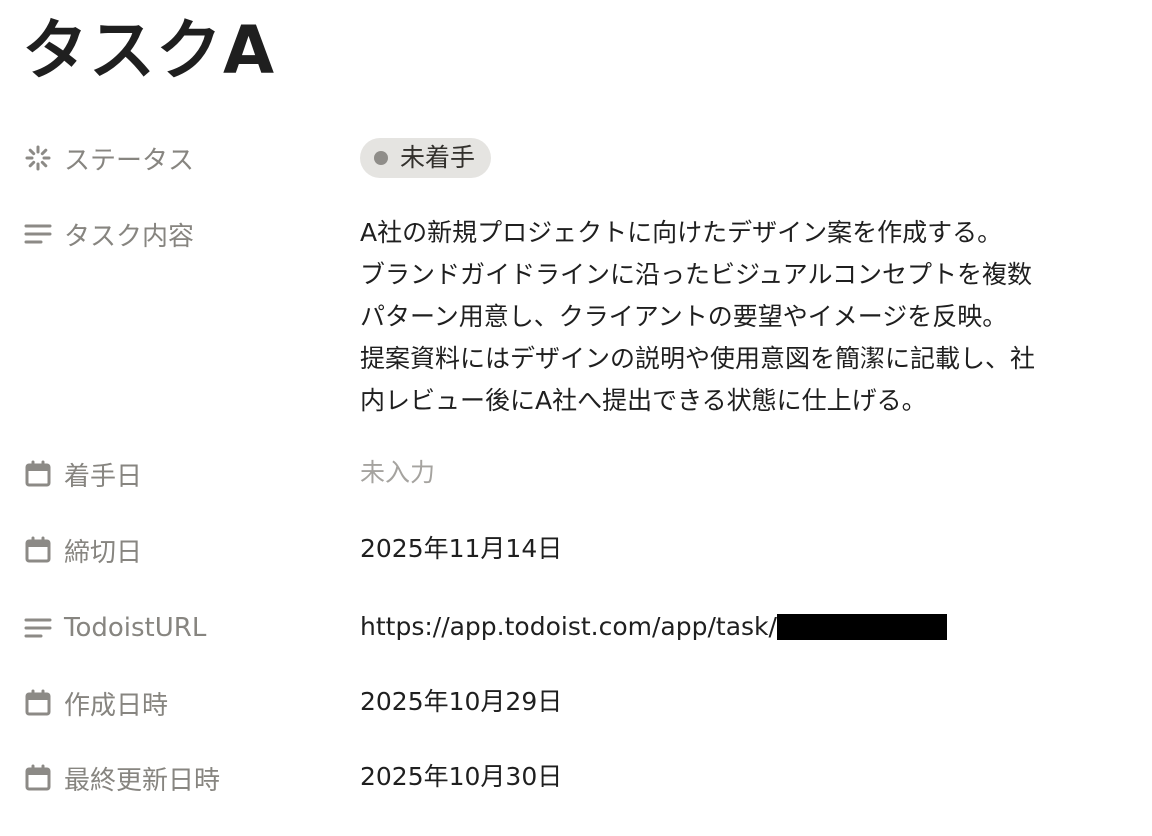 The width and height of the screenshot is (1152, 836). I want to click on property-label: 締切日, so click(103, 552).